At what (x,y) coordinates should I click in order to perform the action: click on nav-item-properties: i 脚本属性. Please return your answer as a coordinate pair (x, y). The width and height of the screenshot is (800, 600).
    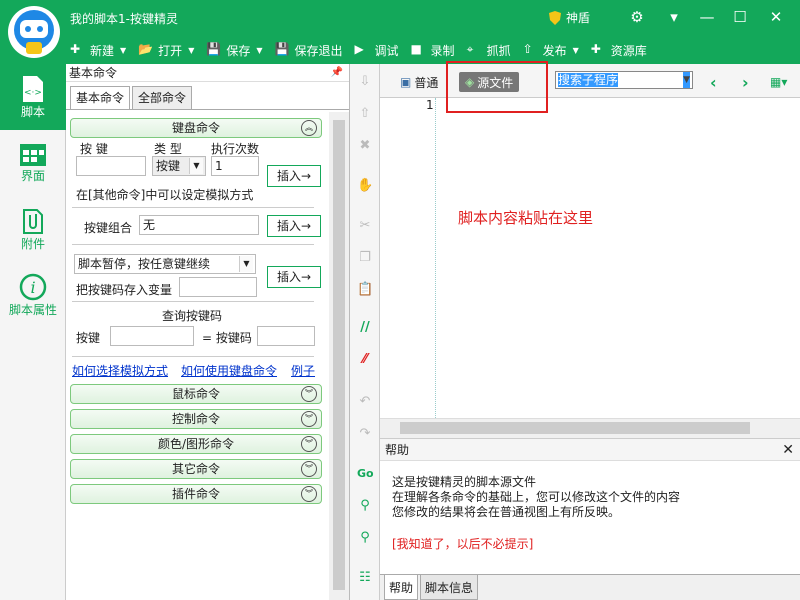
    Looking at the image, I should click on (33, 295).